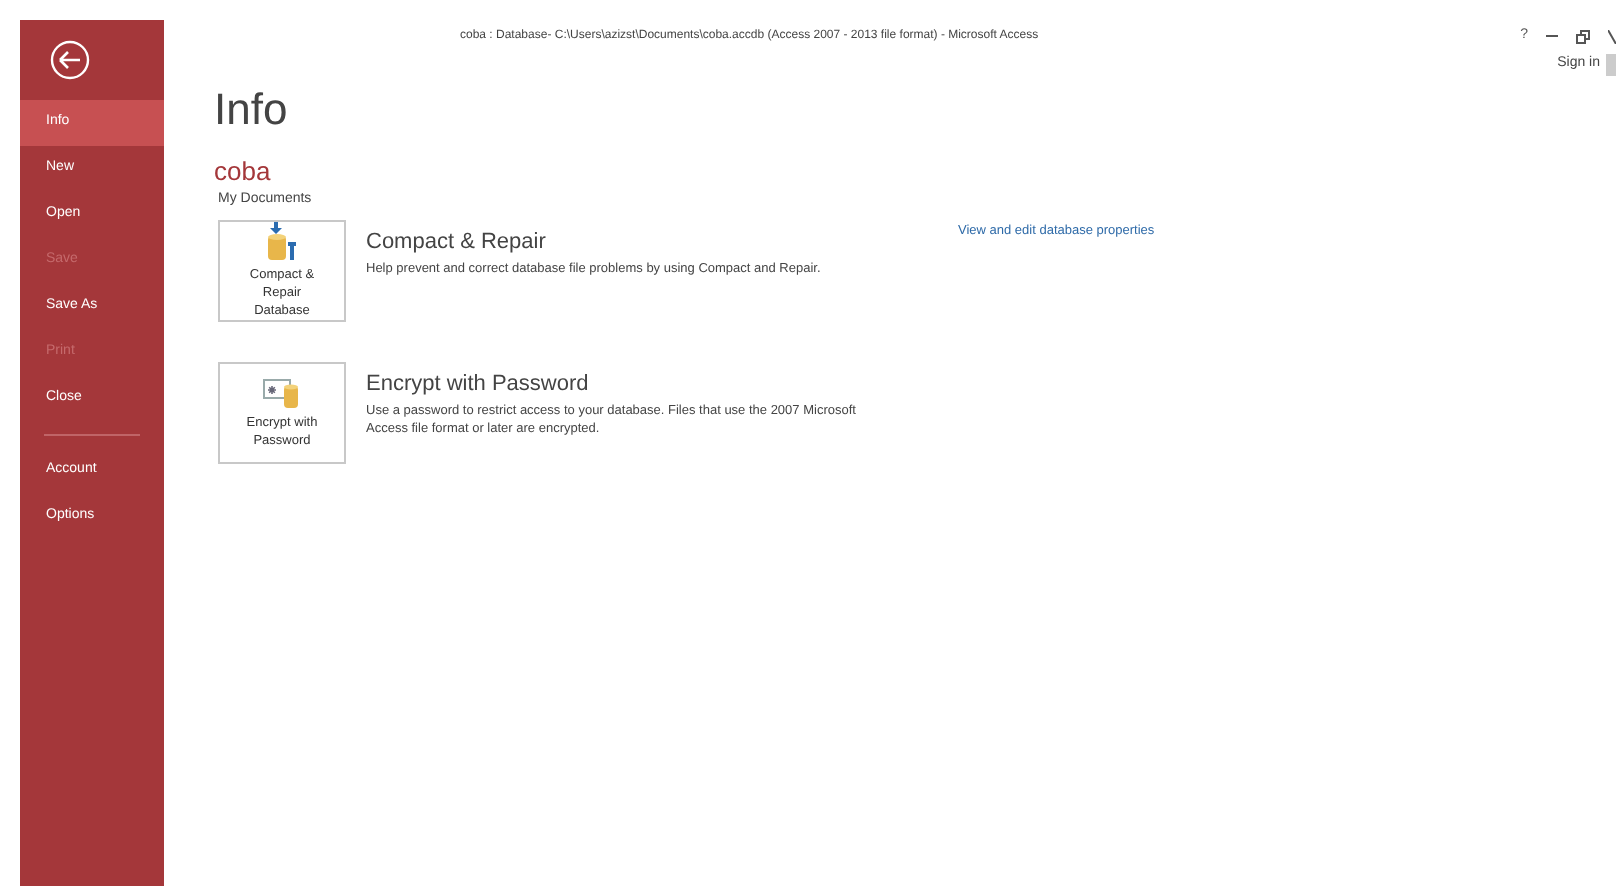 This screenshot has width=1616, height=886. I want to click on database-repair-icon, so click(282, 241).